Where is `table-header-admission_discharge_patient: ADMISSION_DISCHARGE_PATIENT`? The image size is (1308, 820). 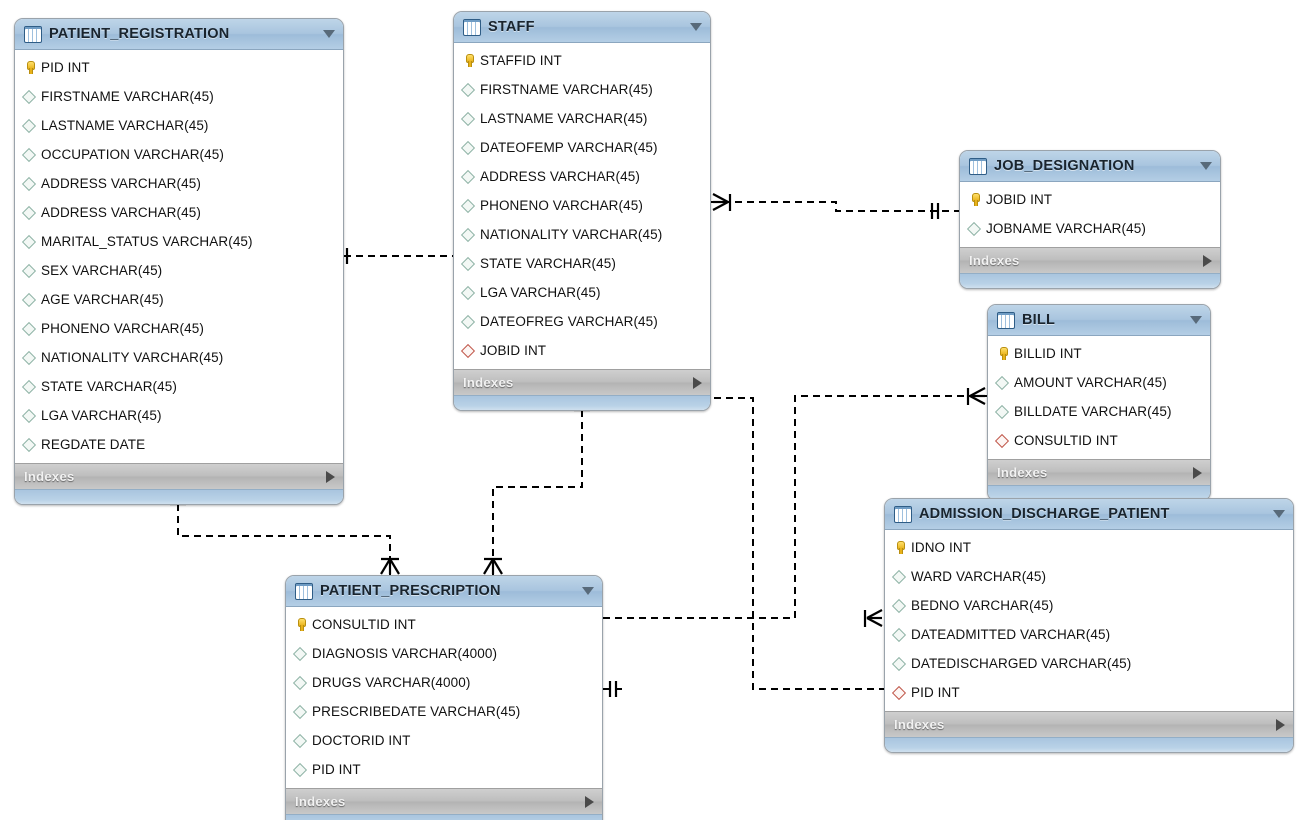 table-header-admission_discharge_patient: ADMISSION_DISCHARGE_PATIENT is located at coordinates (1089, 514).